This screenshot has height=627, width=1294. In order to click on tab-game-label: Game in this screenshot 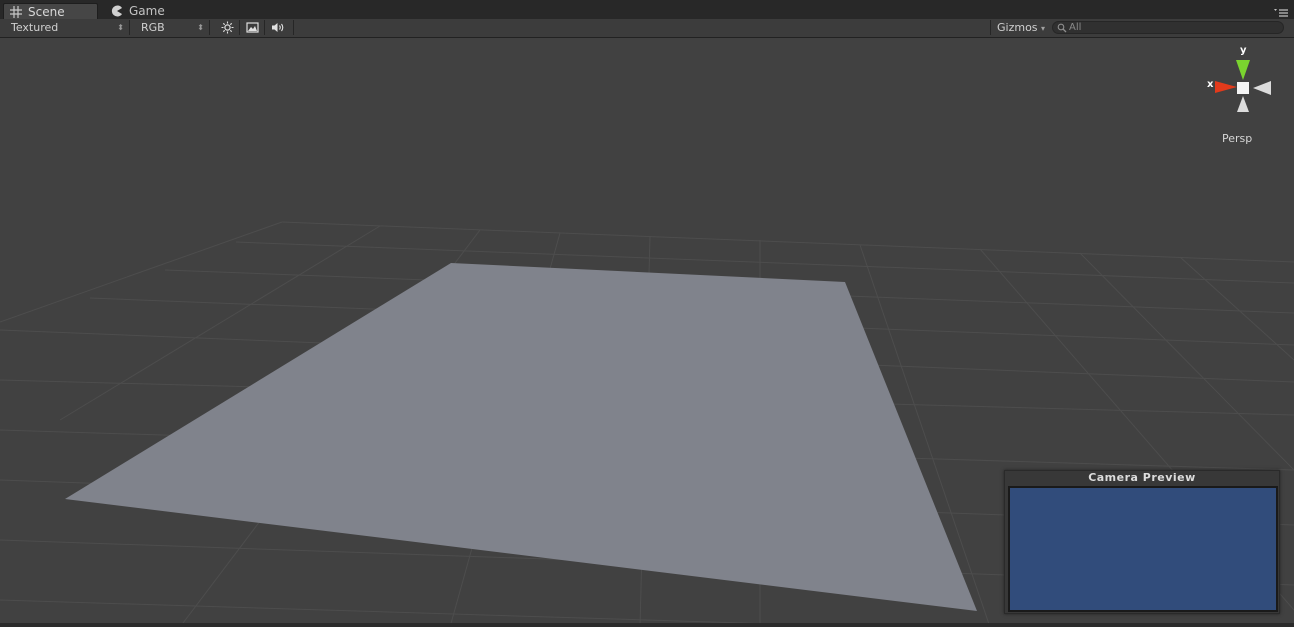, I will do `click(147, 11)`.